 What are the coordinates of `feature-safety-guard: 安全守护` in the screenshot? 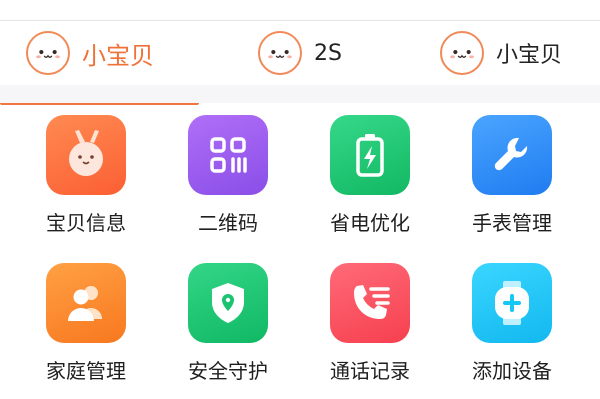 It's located at (228, 323).